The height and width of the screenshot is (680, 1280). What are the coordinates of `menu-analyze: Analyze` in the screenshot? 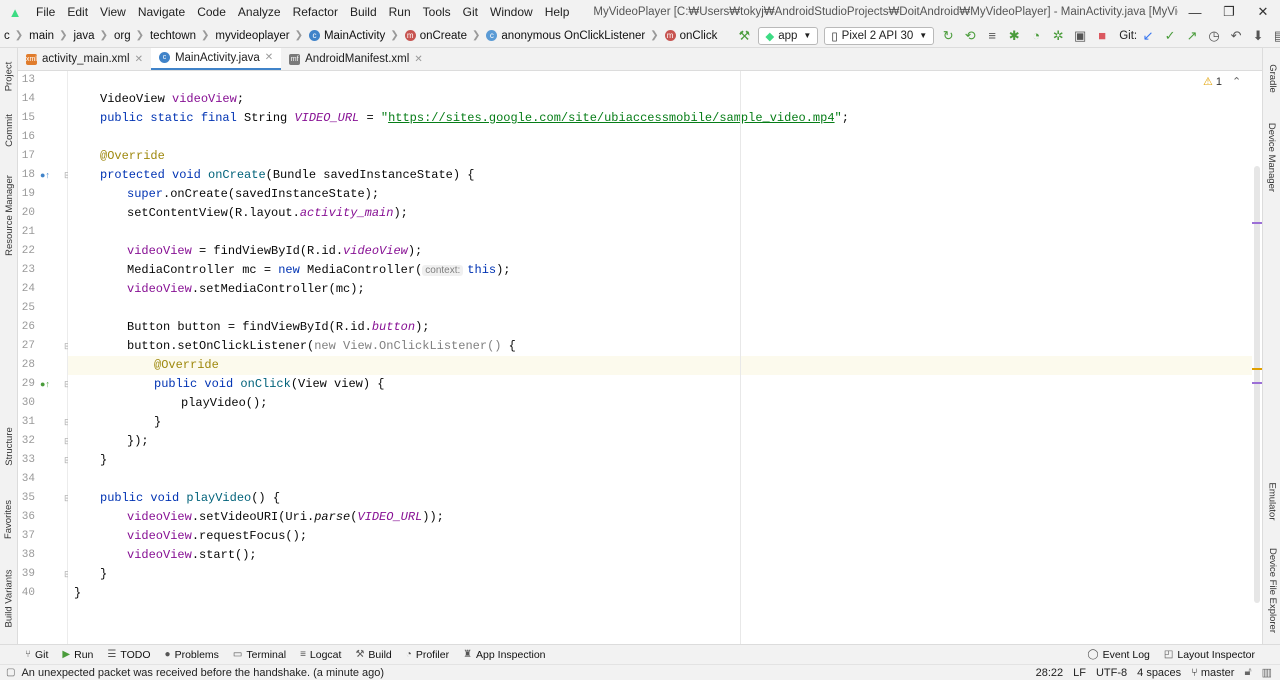 It's located at (259, 12).